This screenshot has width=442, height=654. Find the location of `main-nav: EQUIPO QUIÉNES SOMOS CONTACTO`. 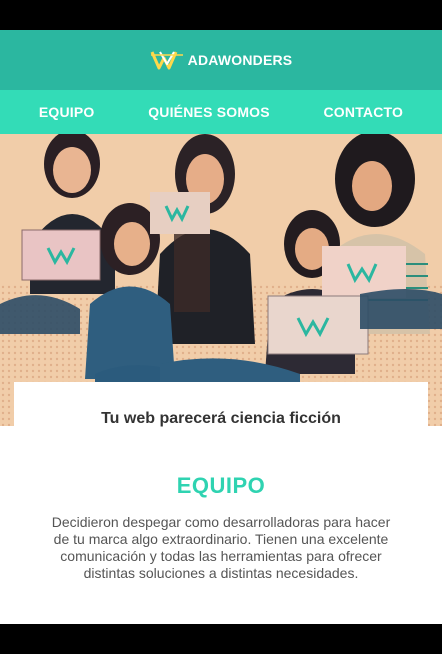

main-nav: EQUIPO QUIÉNES SOMOS CONTACTO is located at coordinates (221, 112).